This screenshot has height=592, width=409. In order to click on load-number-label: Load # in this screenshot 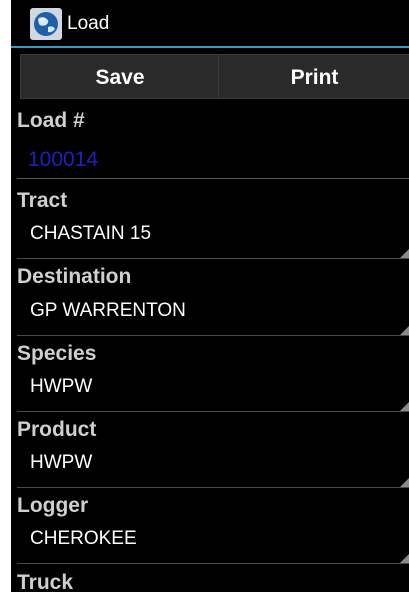, I will do `click(51, 120)`.